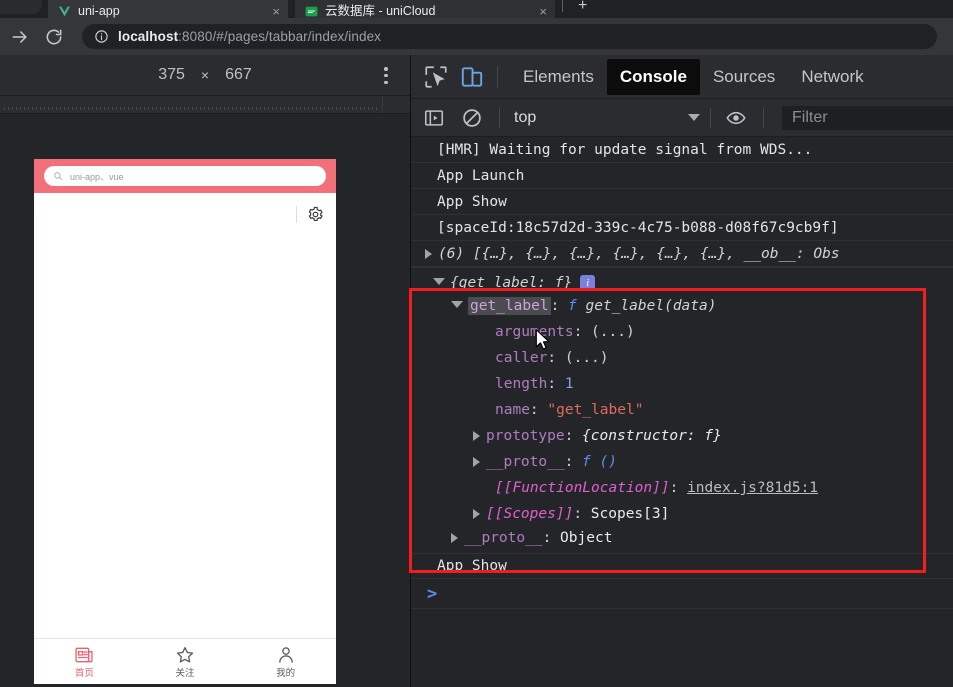 This screenshot has height=687, width=953. Describe the element at coordinates (171, 75) in the screenshot. I see `device-width-input: 375` at that location.